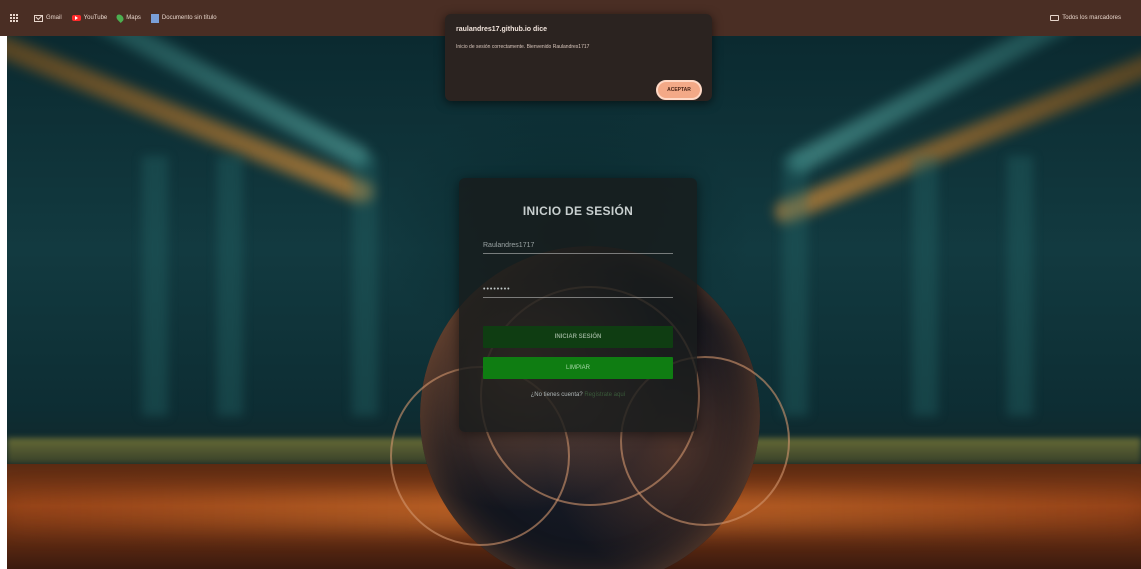  Describe the element at coordinates (578, 337) in the screenshot. I see `login-button: INICIAR SESIÓN` at that location.